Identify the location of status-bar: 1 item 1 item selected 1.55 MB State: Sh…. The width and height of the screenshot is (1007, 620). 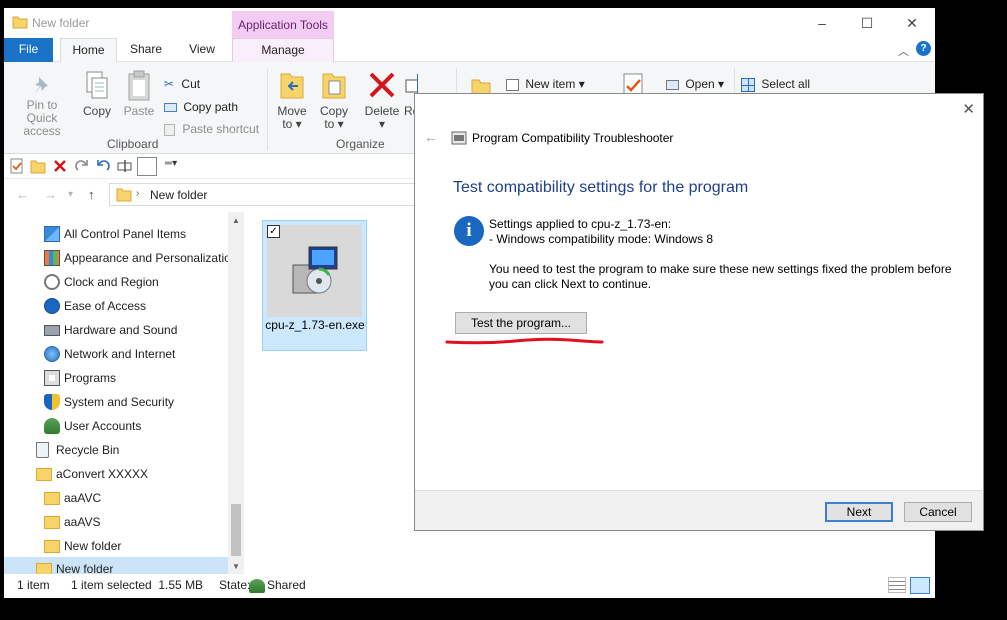
(469, 586).